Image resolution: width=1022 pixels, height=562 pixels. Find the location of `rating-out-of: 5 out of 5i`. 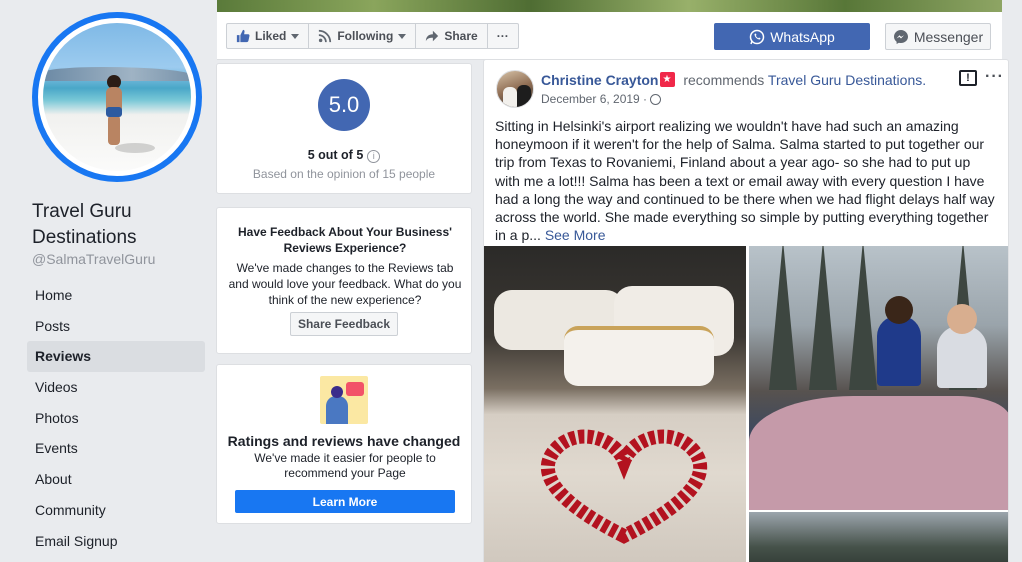

rating-out-of: 5 out of 5i is located at coordinates (344, 155).